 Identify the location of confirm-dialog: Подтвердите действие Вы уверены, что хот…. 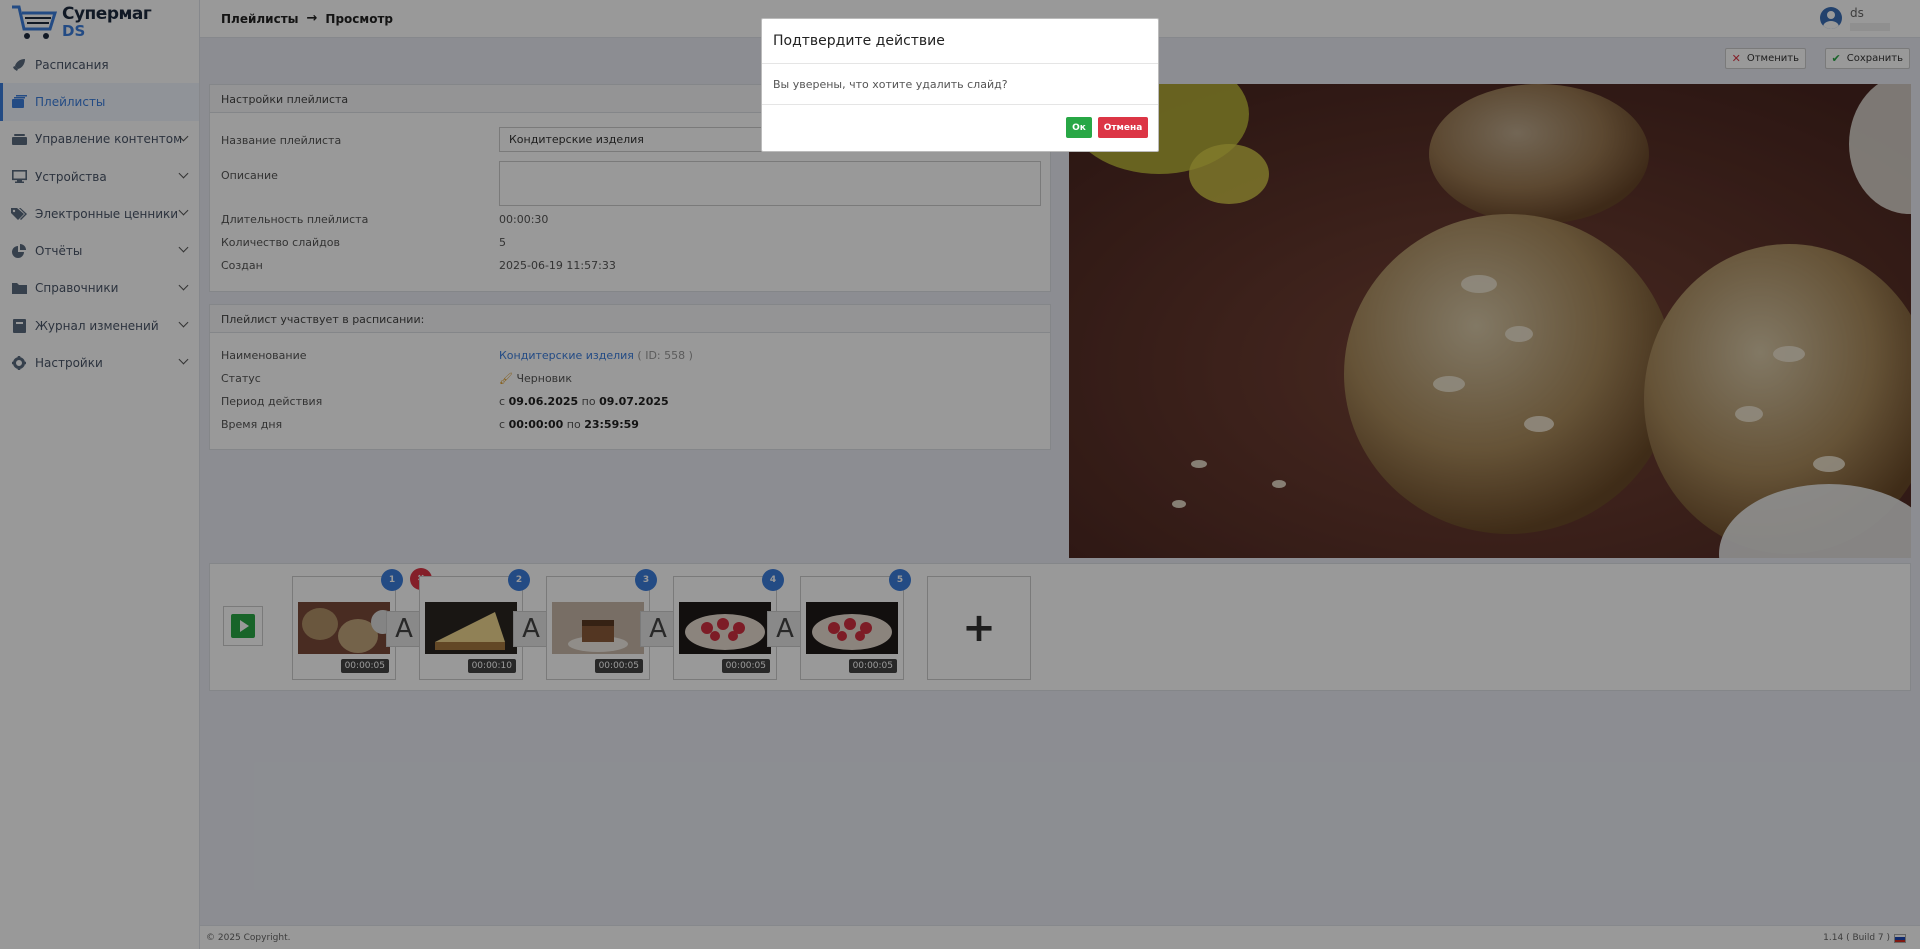
(960, 85).